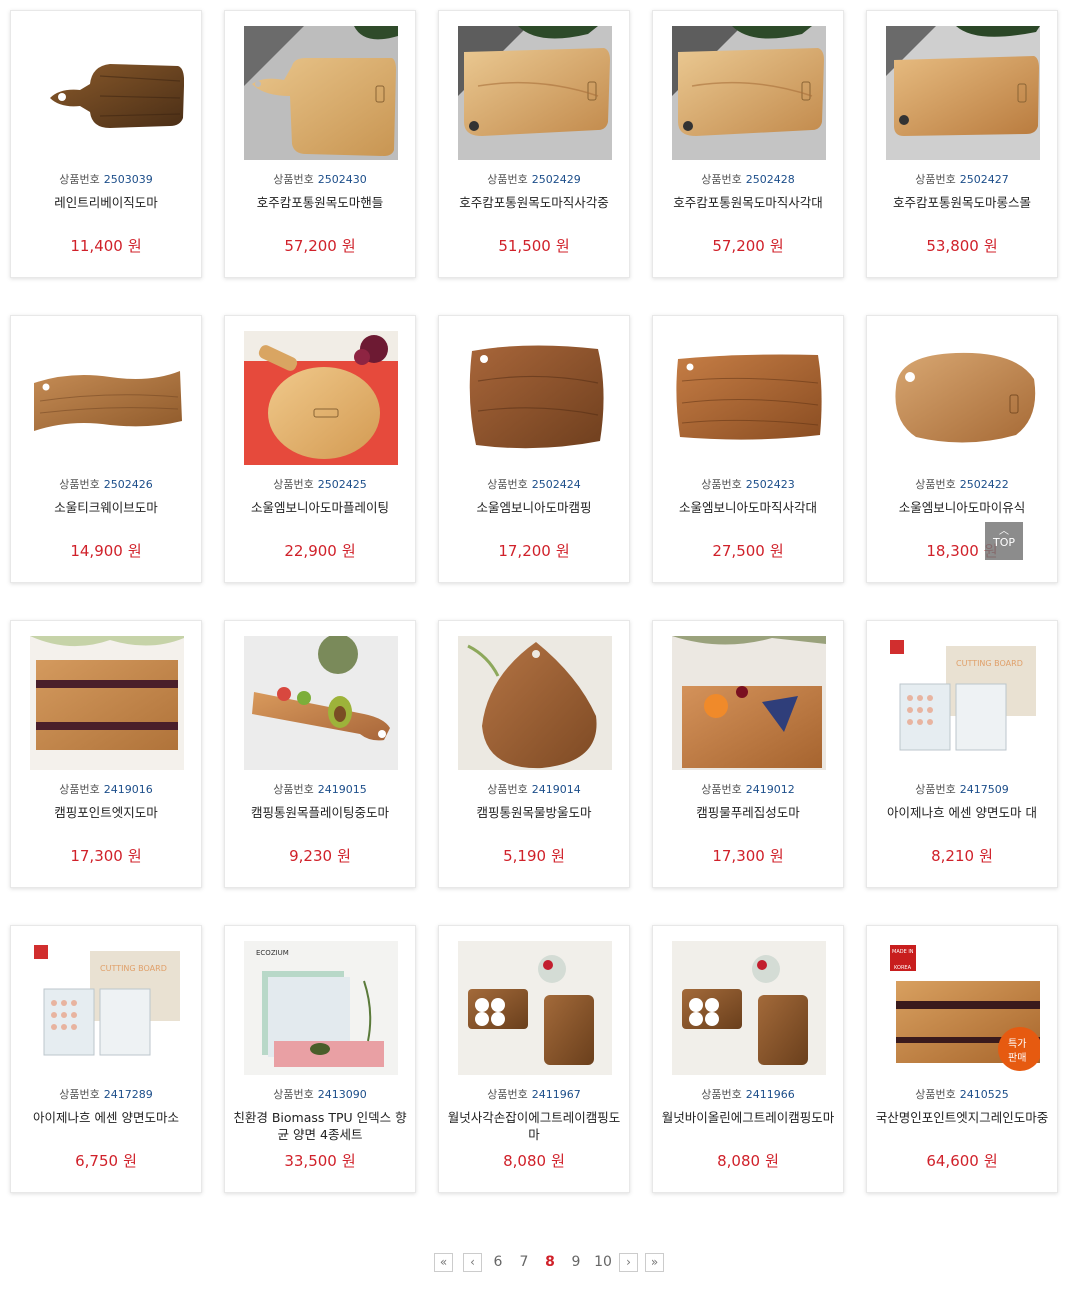 This screenshot has height=1305, width=1070. Describe the element at coordinates (310, 1161) in the screenshot. I see `price-value: 33,500` at that location.